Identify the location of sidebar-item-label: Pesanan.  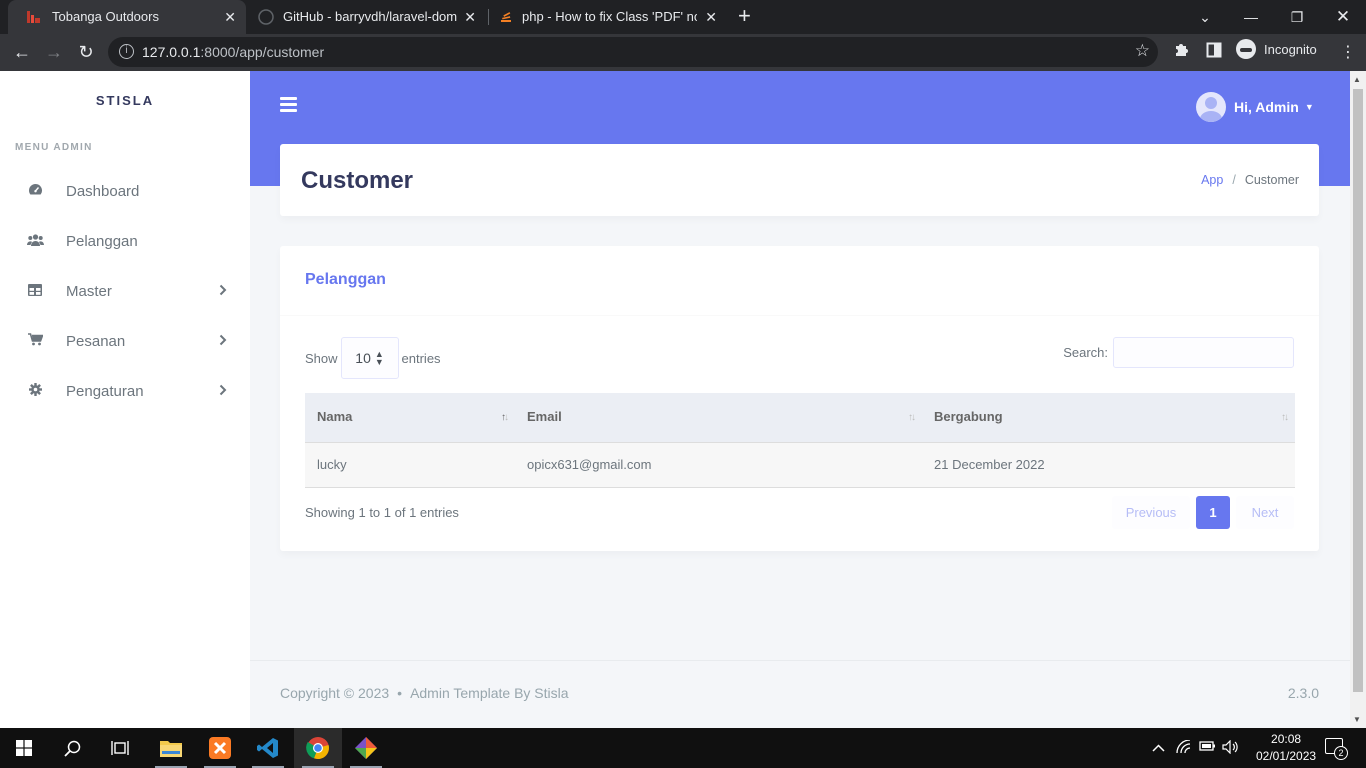
(96, 341).